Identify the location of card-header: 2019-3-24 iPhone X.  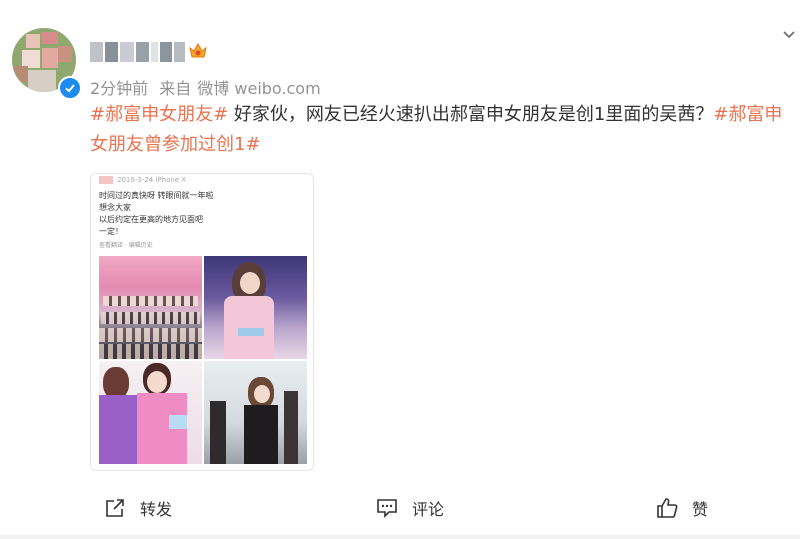
(142, 180).